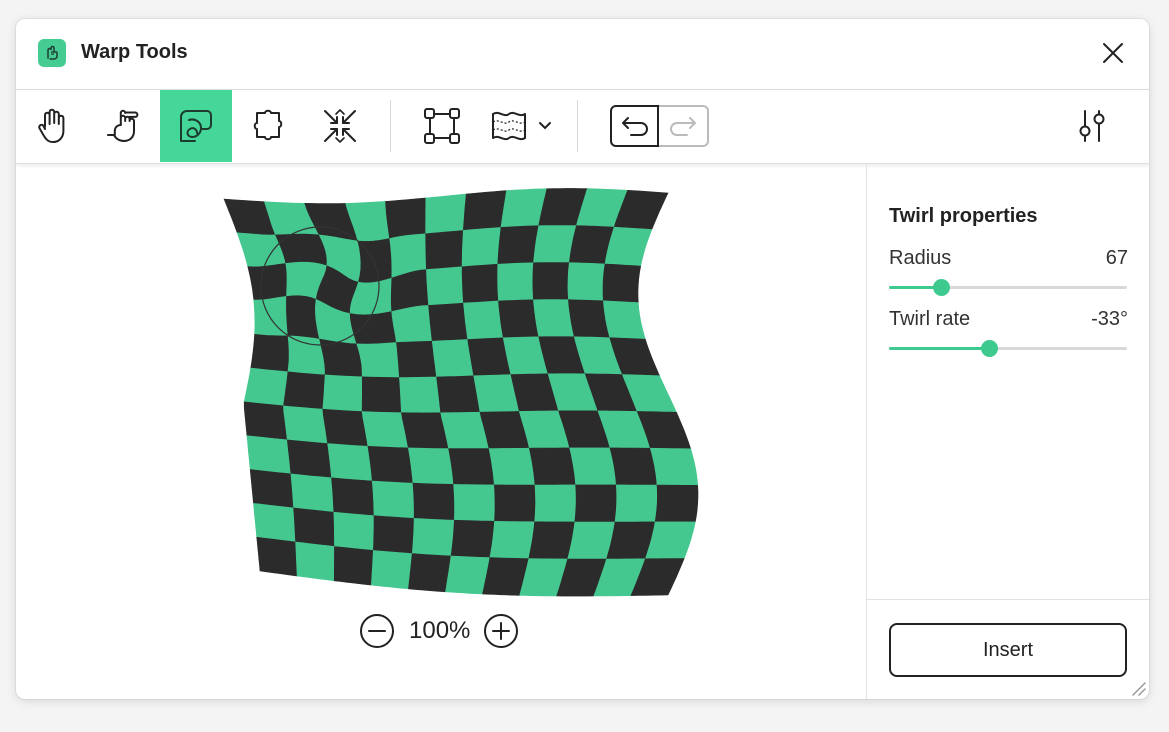 Image resolution: width=1169 pixels, height=732 pixels. Describe the element at coordinates (509, 126) in the screenshot. I see `wave-flag-icon` at that location.